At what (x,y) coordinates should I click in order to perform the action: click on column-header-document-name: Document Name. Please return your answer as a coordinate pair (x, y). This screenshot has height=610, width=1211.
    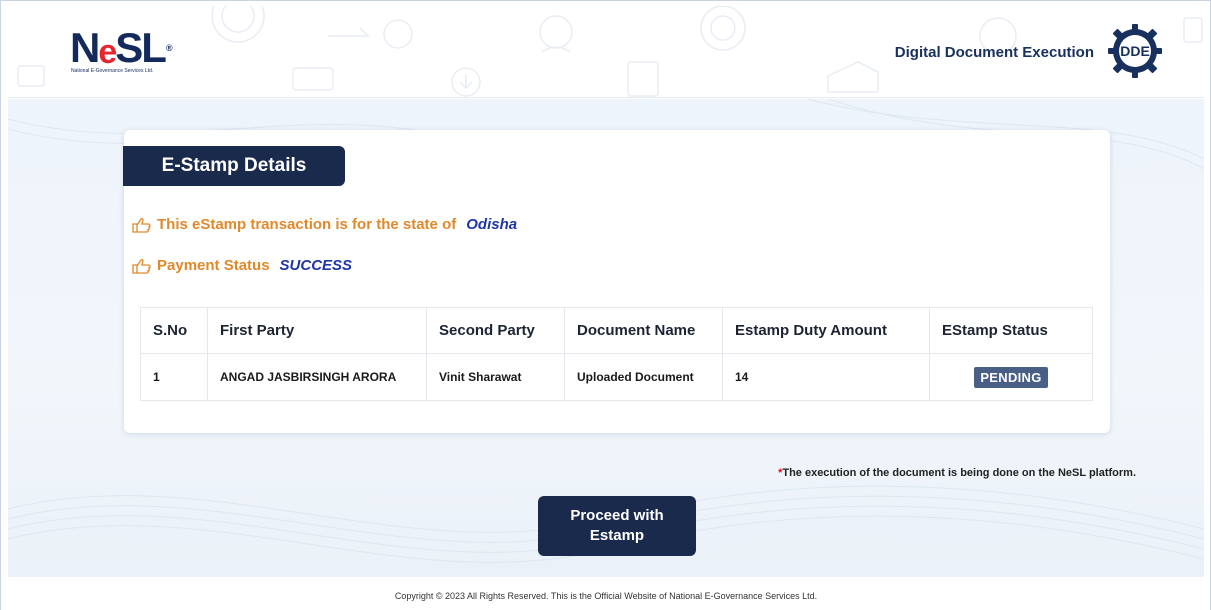
    Looking at the image, I should click on (643, 330).